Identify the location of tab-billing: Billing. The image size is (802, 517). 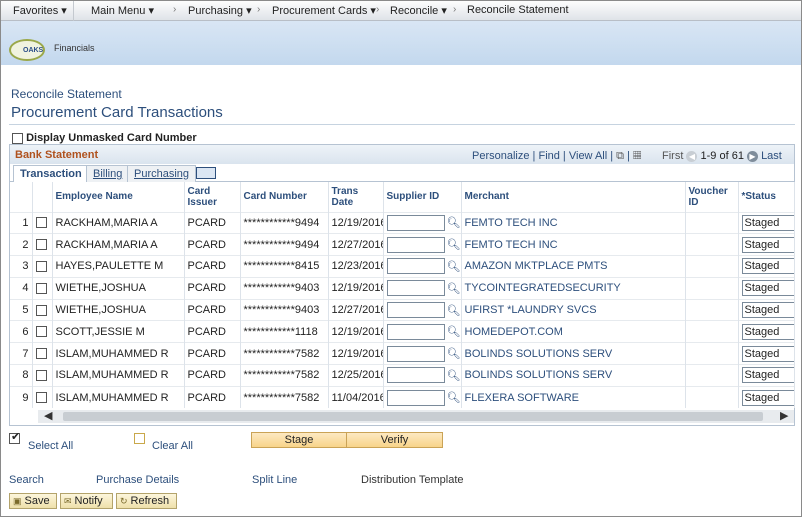
(108, 173).